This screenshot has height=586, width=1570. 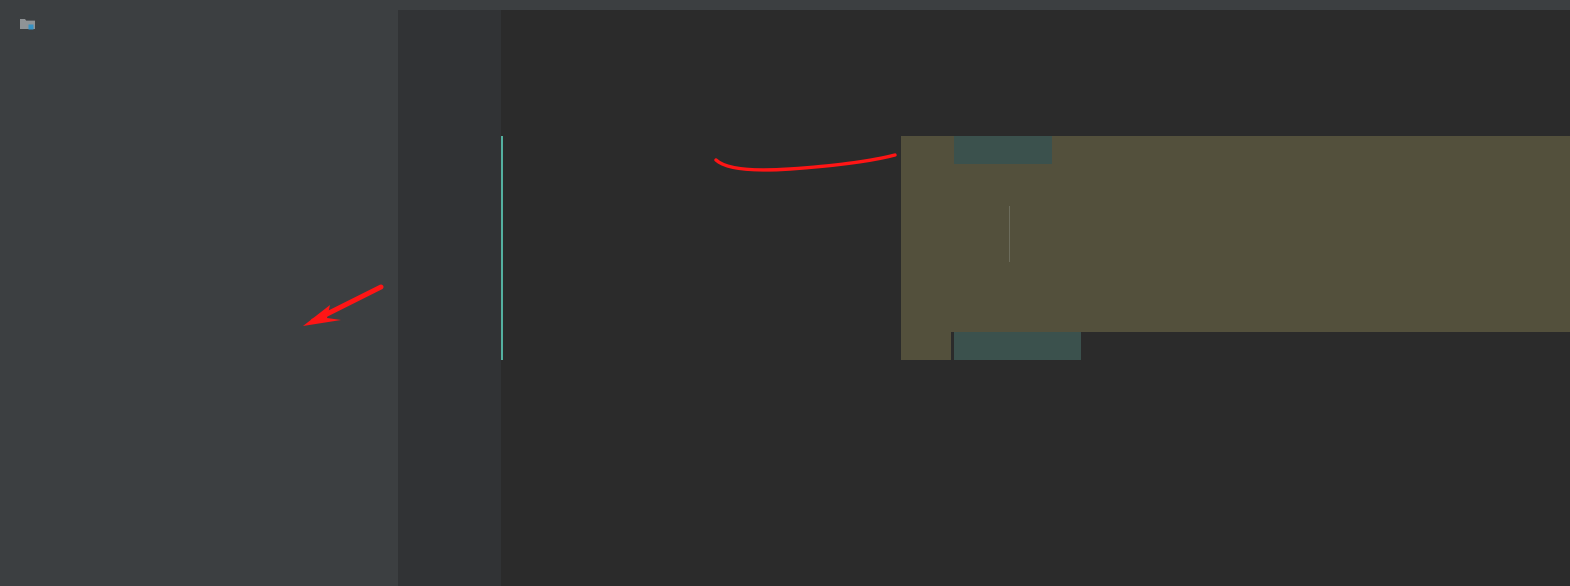 I want to click on tag-match-highlight-close, so click(x=1017, y=346).